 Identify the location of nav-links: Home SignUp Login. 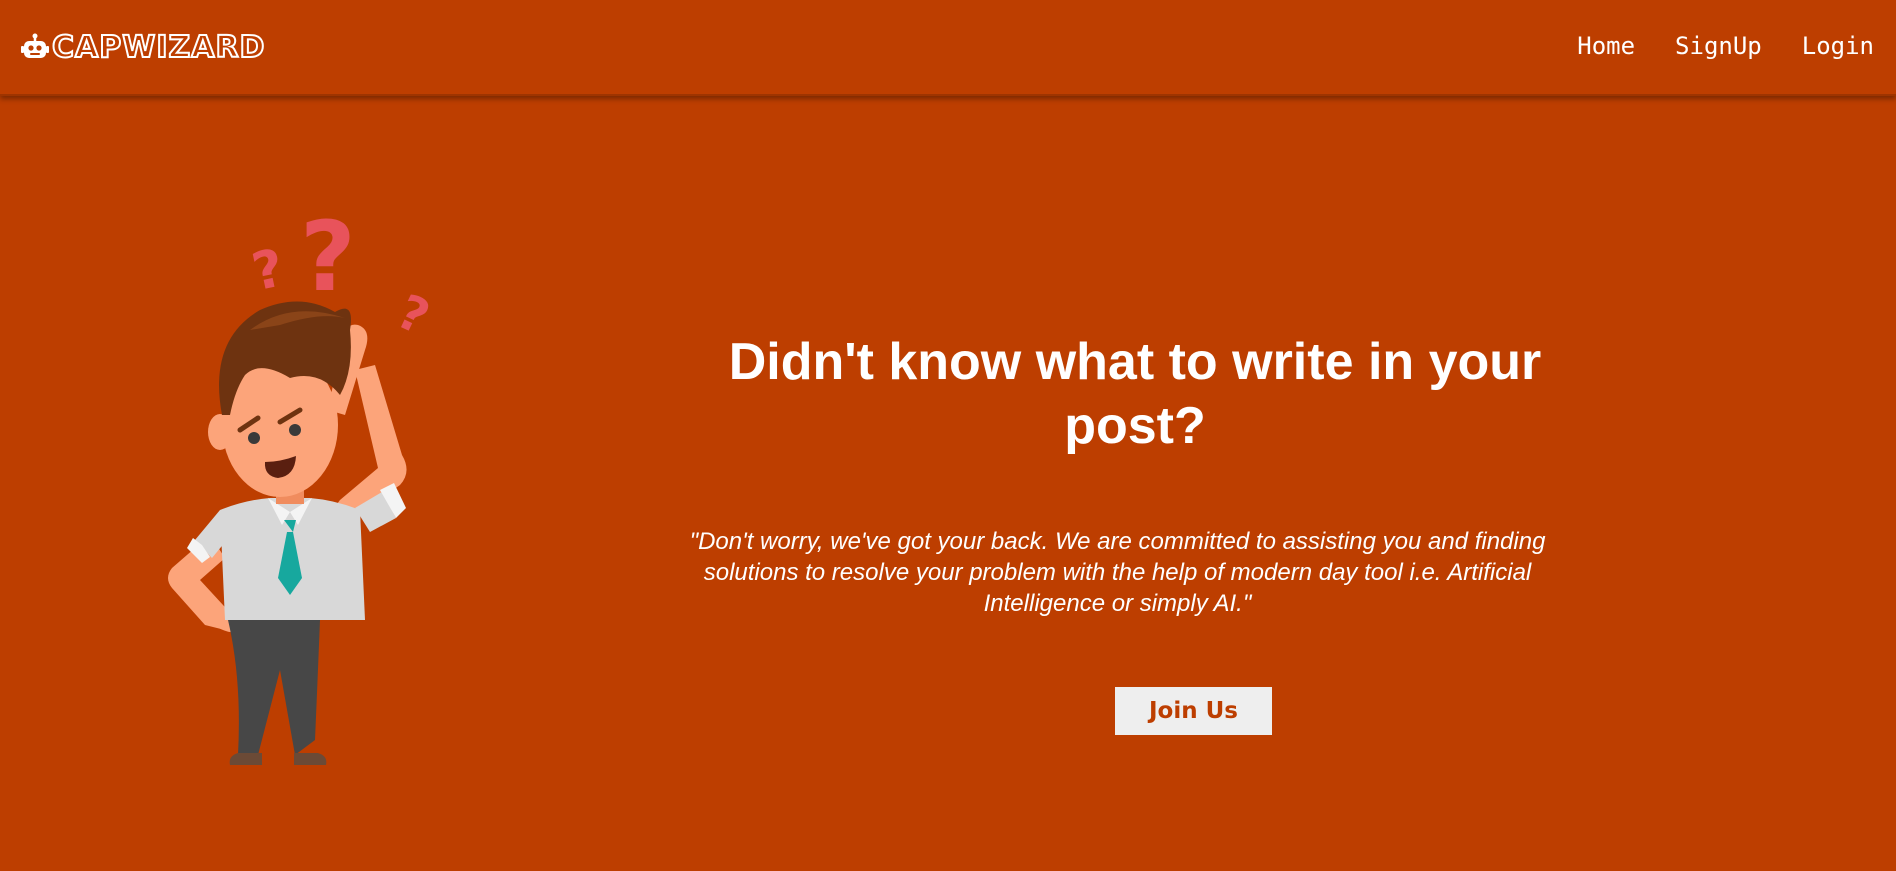
(1725, 46).